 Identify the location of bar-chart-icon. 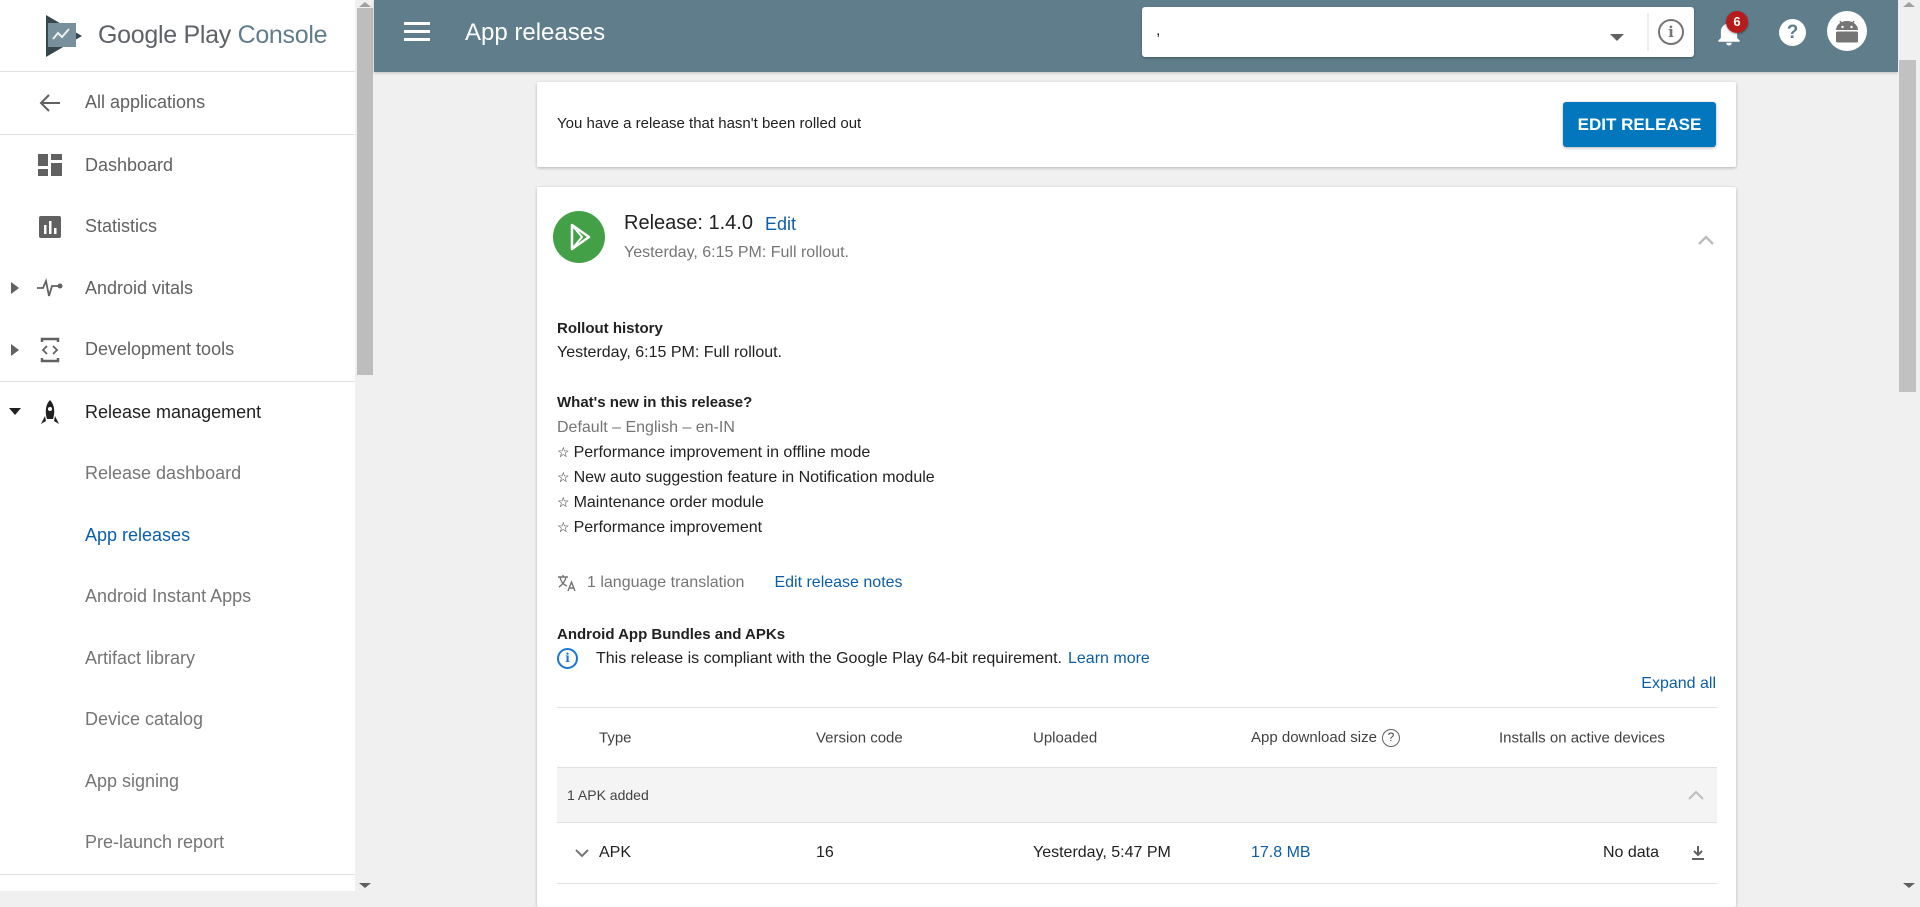
(50, 227).